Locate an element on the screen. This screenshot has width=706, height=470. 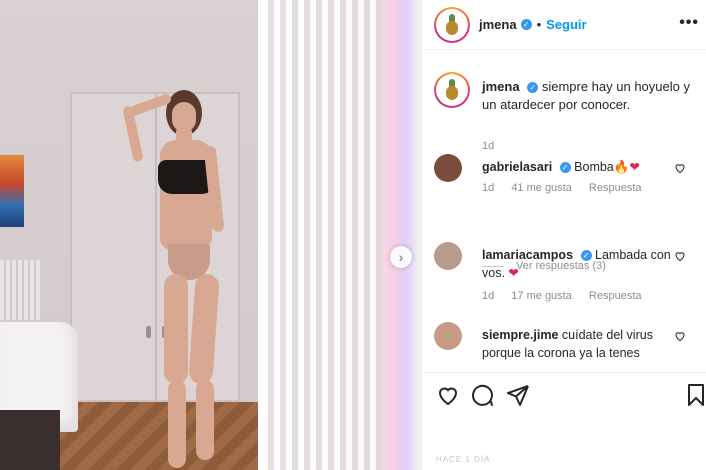
post-date-peek: HACE 1 DÍA is located at coordinates (463, 459).